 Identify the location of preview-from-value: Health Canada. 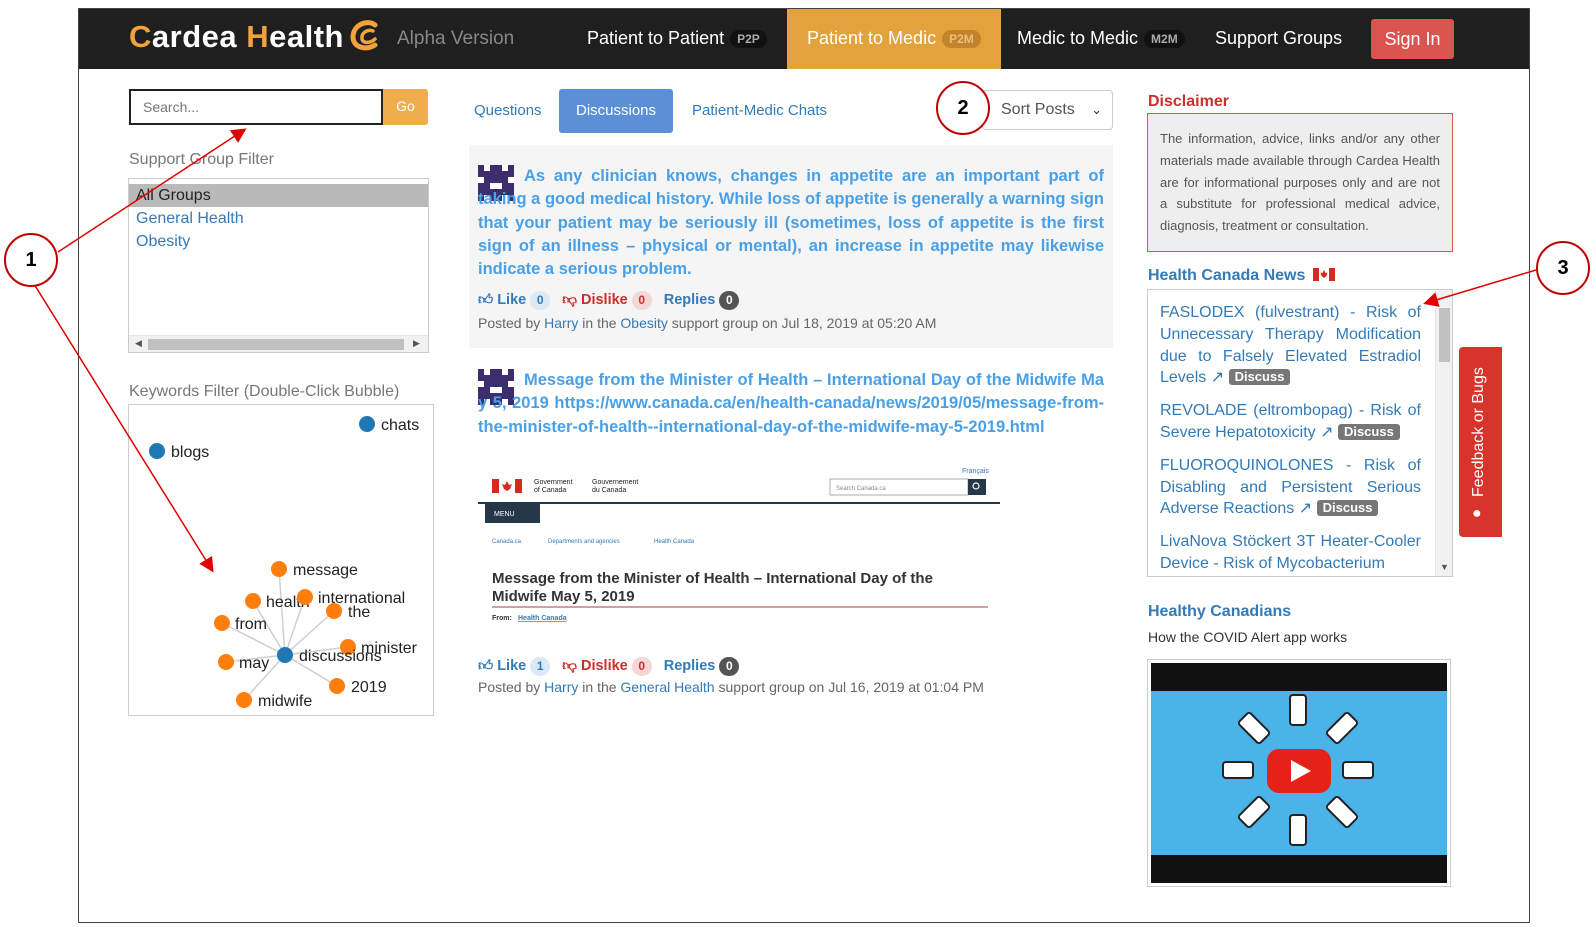
(542, 618).